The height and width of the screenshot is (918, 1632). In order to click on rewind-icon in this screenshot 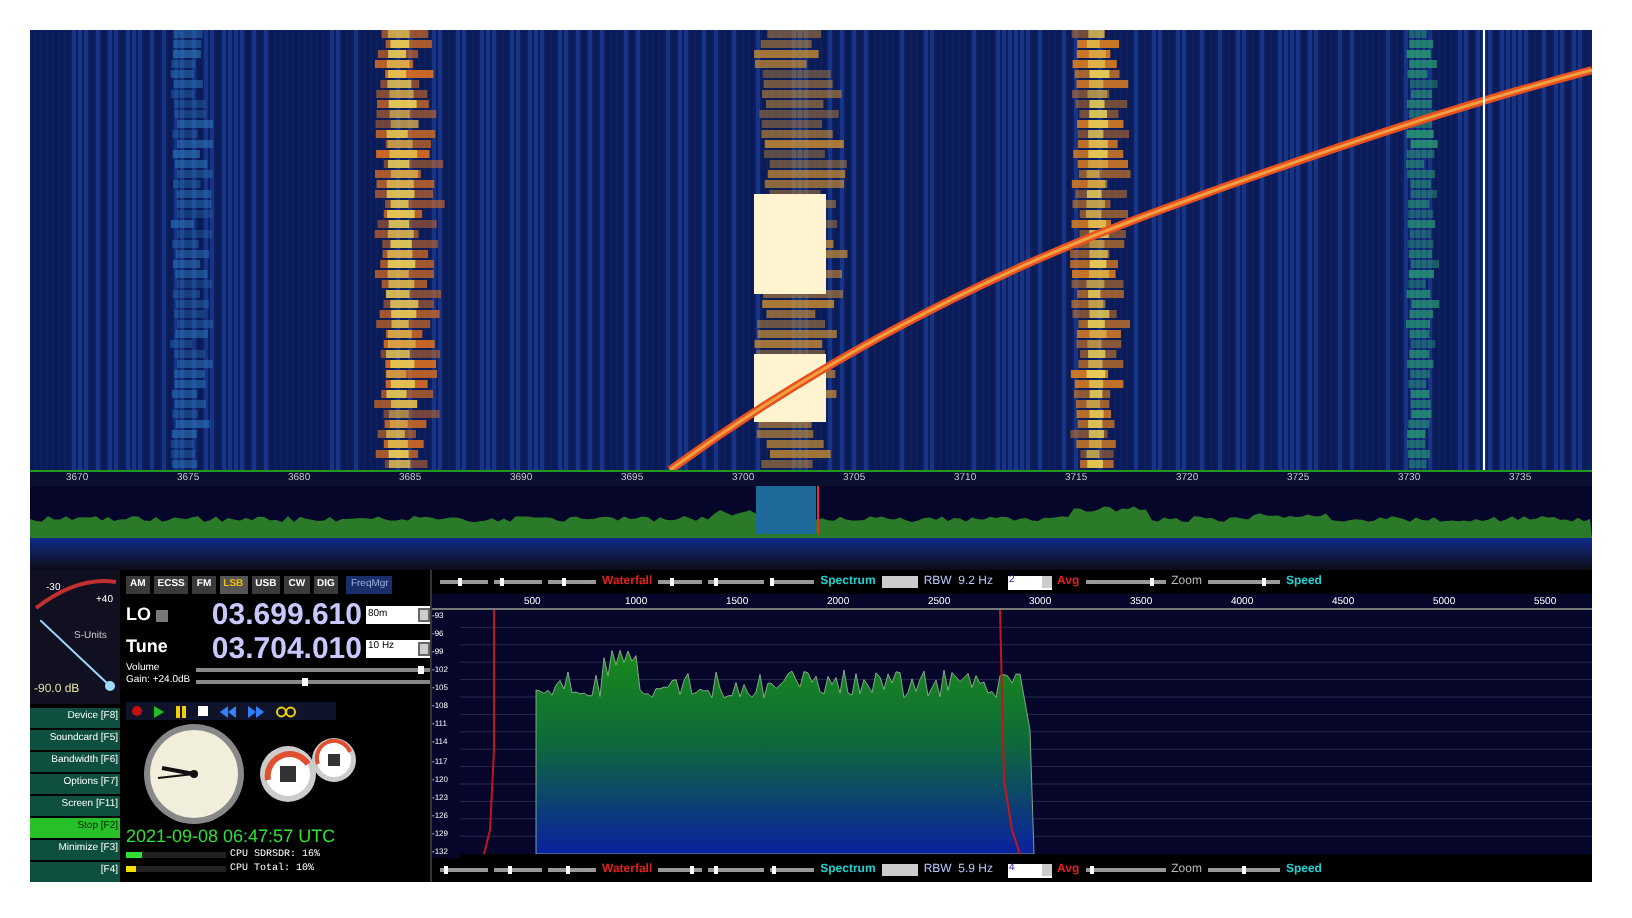, I will do `click(228, 711)`.